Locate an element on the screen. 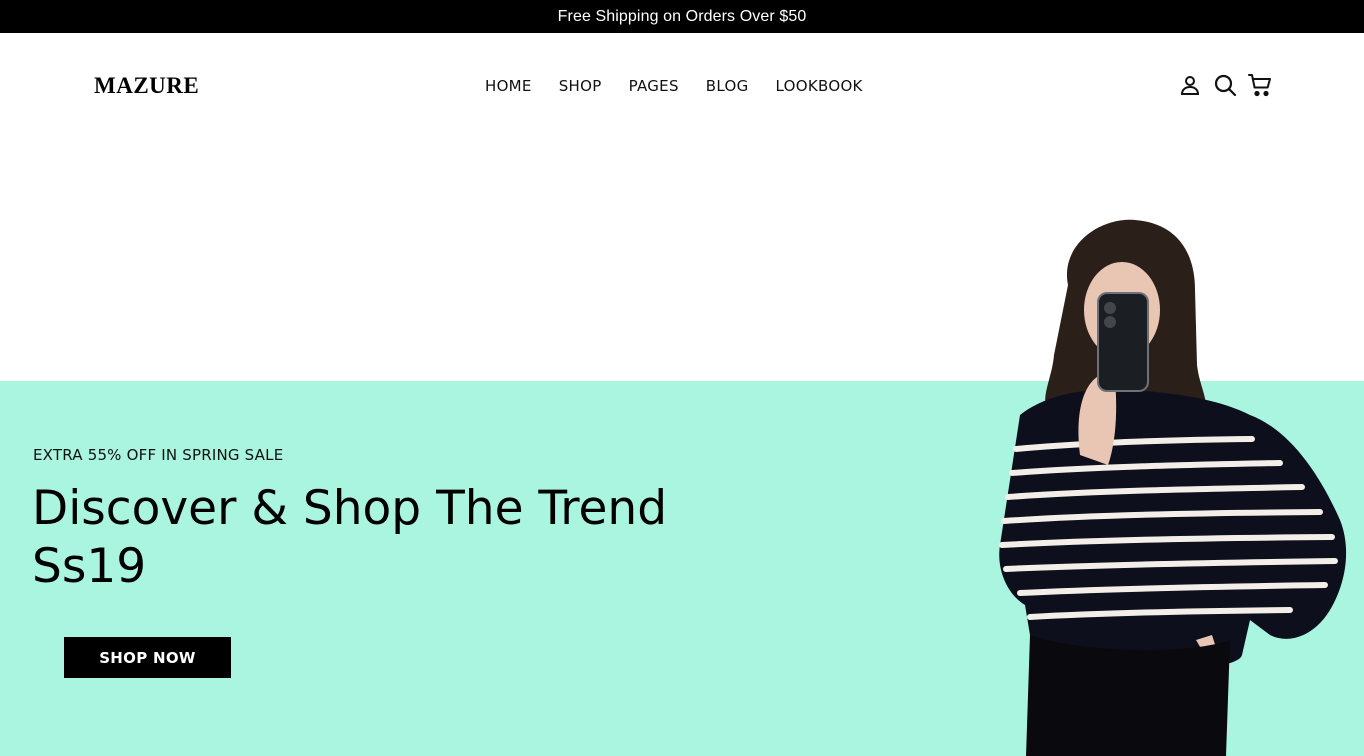 Image resolution: width=1364 pixels, height=756 pixels. hero-title: Discover & Shop The Trend Ss19 is located at coordinates (350, 537).